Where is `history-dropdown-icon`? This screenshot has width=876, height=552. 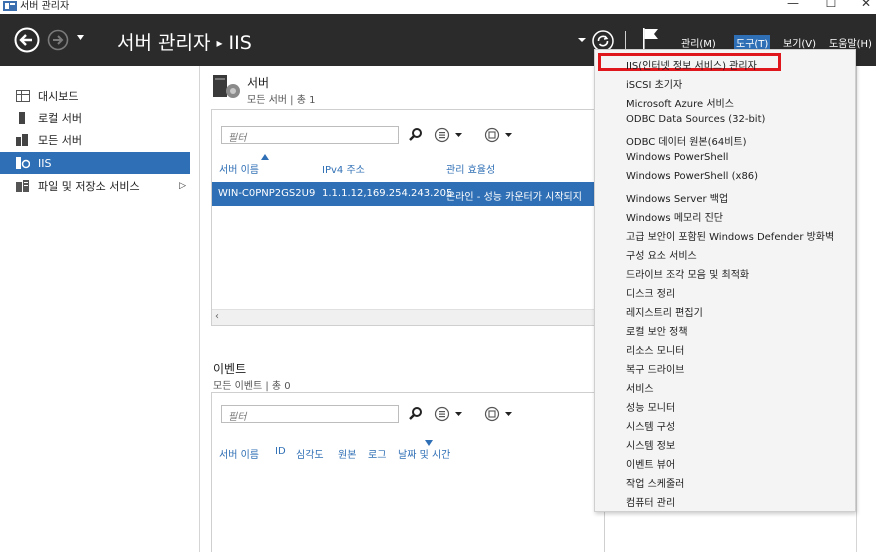 history-dropdown-icon is located at coordinates (80, 37).